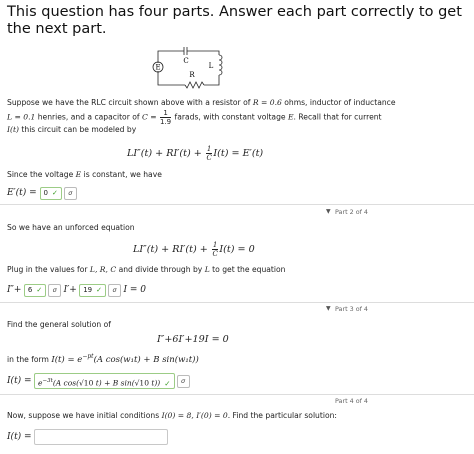 The image size is (474, 454). What do you see at coordinates (195, 153) in the screenshot?
I see `rlc-equation: LI″(t) + RI′(t) + 1 C I(t) = E′(t)` at bounding box center [195, 153].